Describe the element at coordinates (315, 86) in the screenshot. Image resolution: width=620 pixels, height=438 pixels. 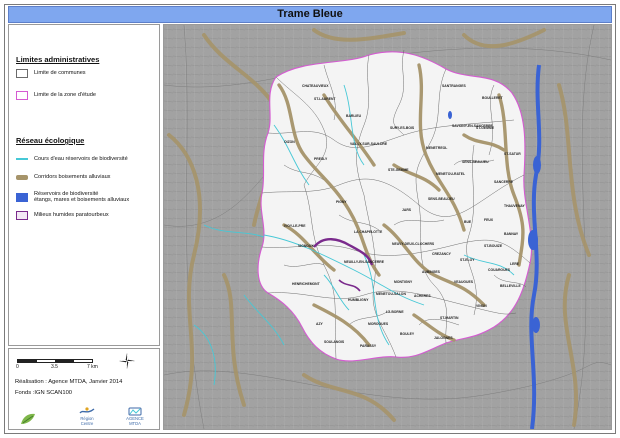
I see `commune-label: CHATEAUVIEUX` at that location.